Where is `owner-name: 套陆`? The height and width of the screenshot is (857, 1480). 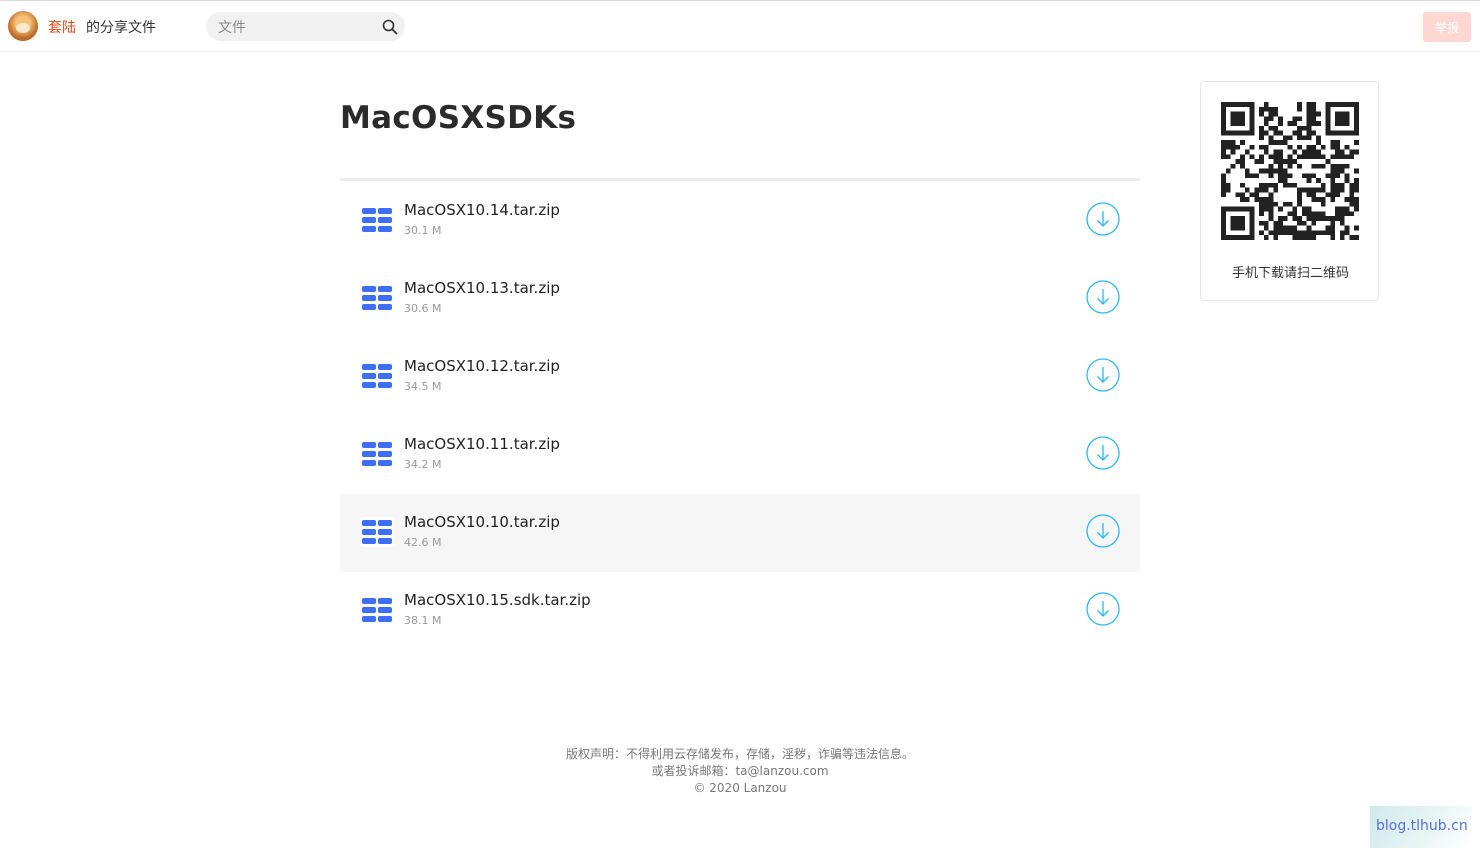
owner-name: 套陆 is located at coordinates (62, 27).